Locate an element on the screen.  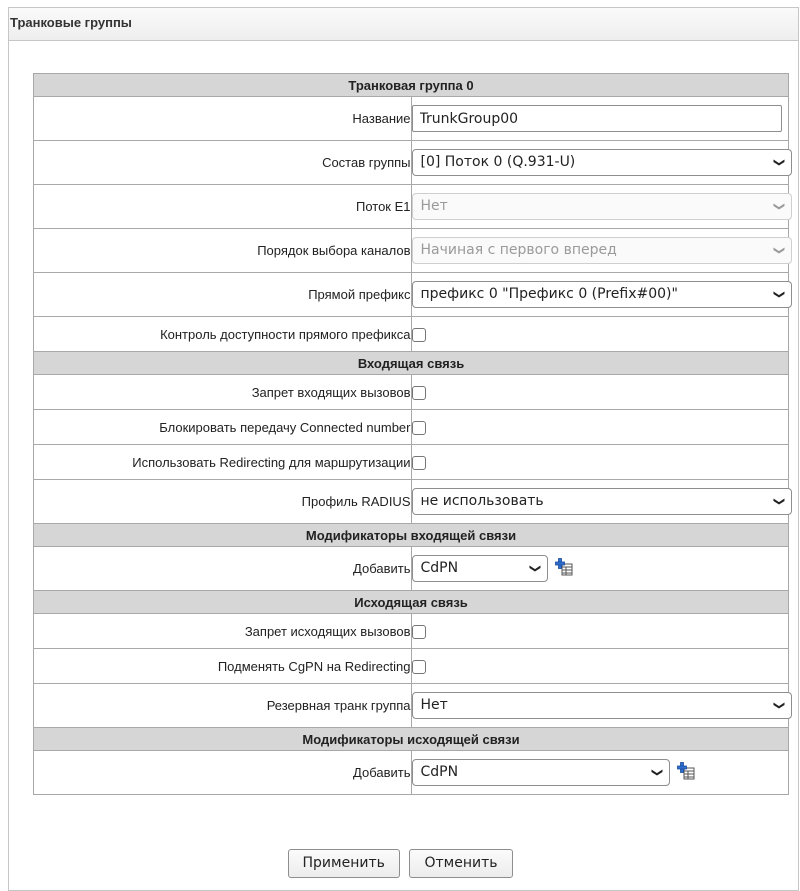
row-replace-cgpn: Подменять CgPN на Redirecting is located at coordinates (411, 666).